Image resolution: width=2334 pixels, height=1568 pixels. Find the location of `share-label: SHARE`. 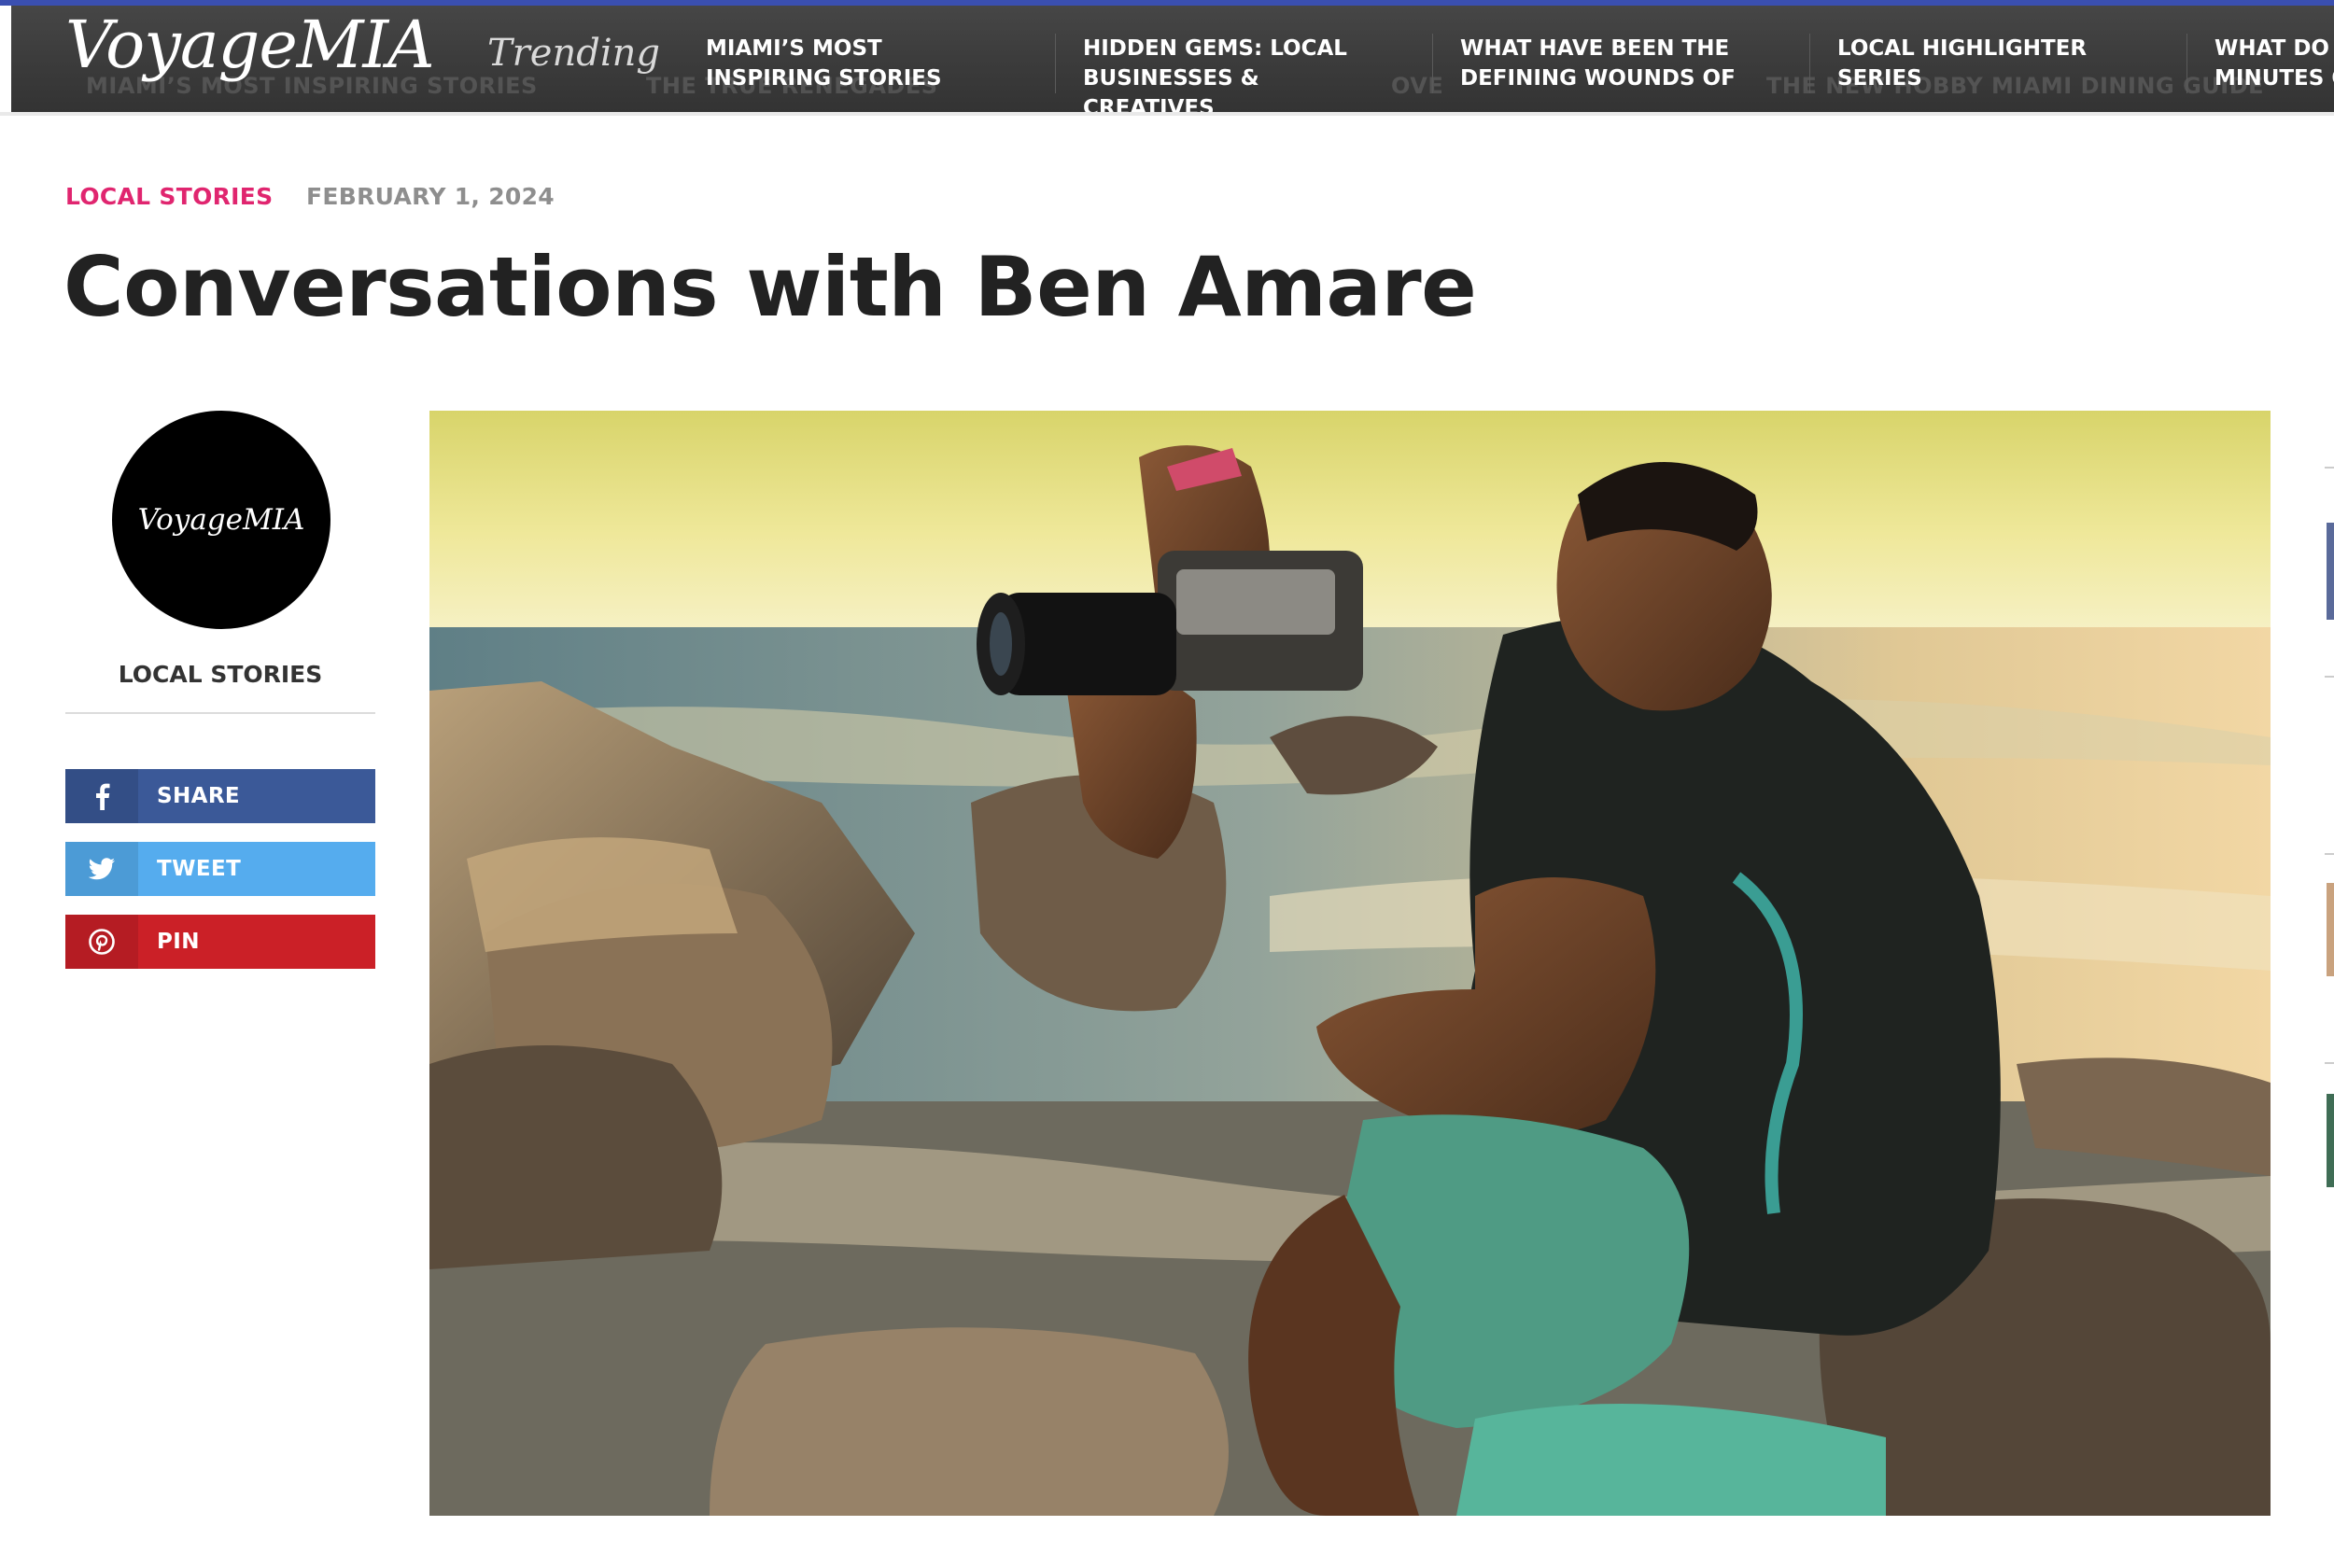

share-label: SHARE is located at coordinates (199, 796).